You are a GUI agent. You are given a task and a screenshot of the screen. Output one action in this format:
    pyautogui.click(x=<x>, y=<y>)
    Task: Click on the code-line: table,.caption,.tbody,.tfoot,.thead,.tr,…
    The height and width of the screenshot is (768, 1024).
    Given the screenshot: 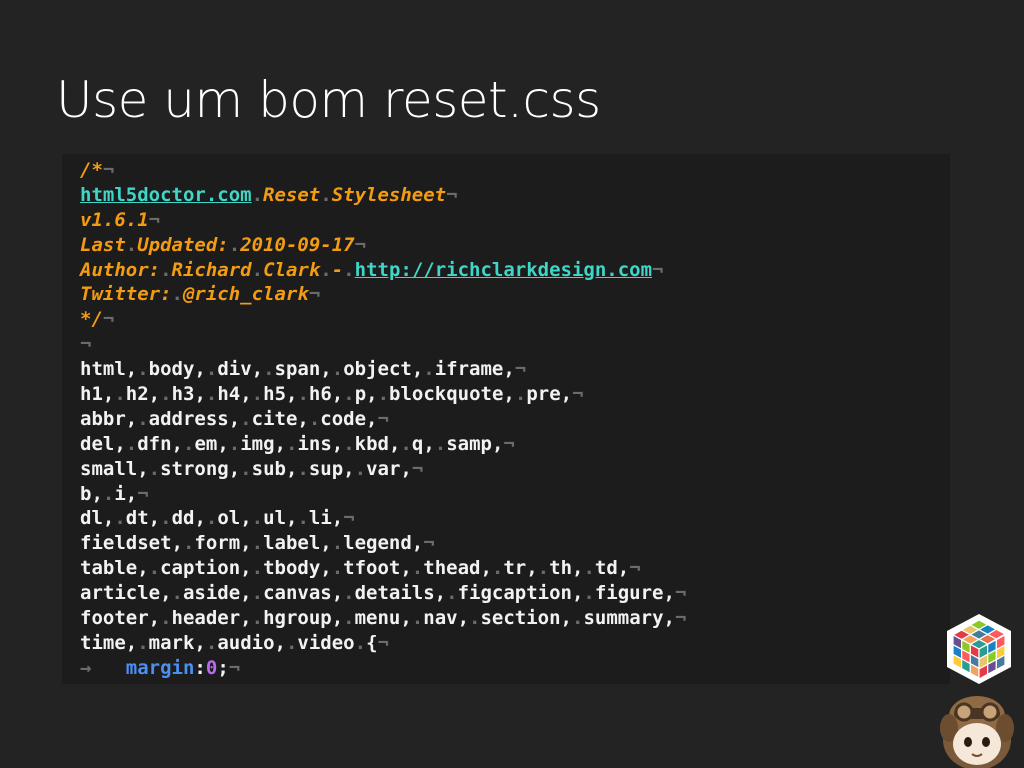 What is the action you would take?
    pyautogui.click(x=360, y=568)
    